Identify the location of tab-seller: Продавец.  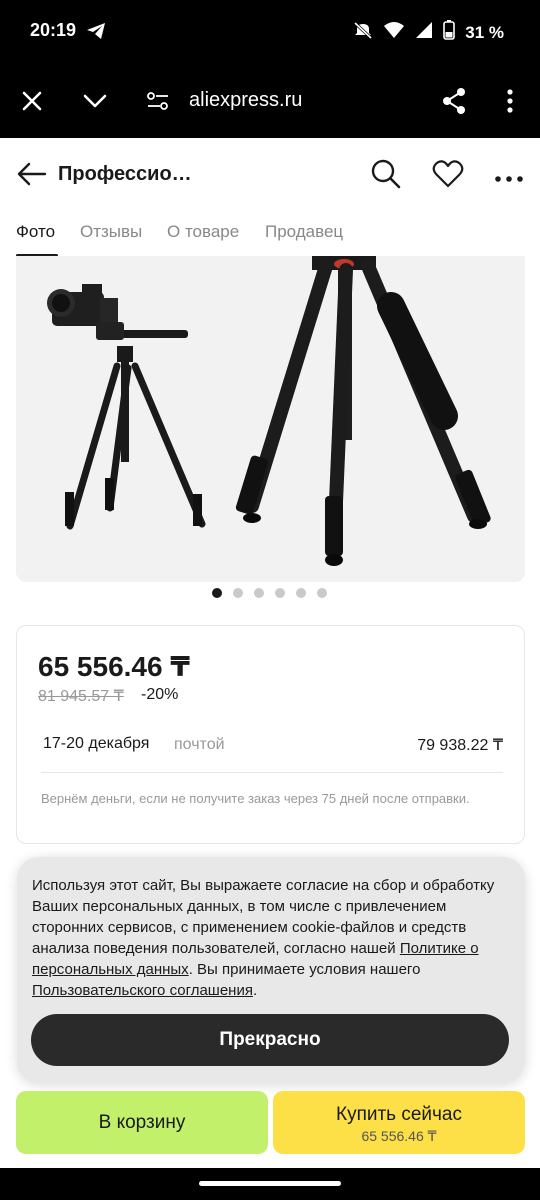
(304, 232).